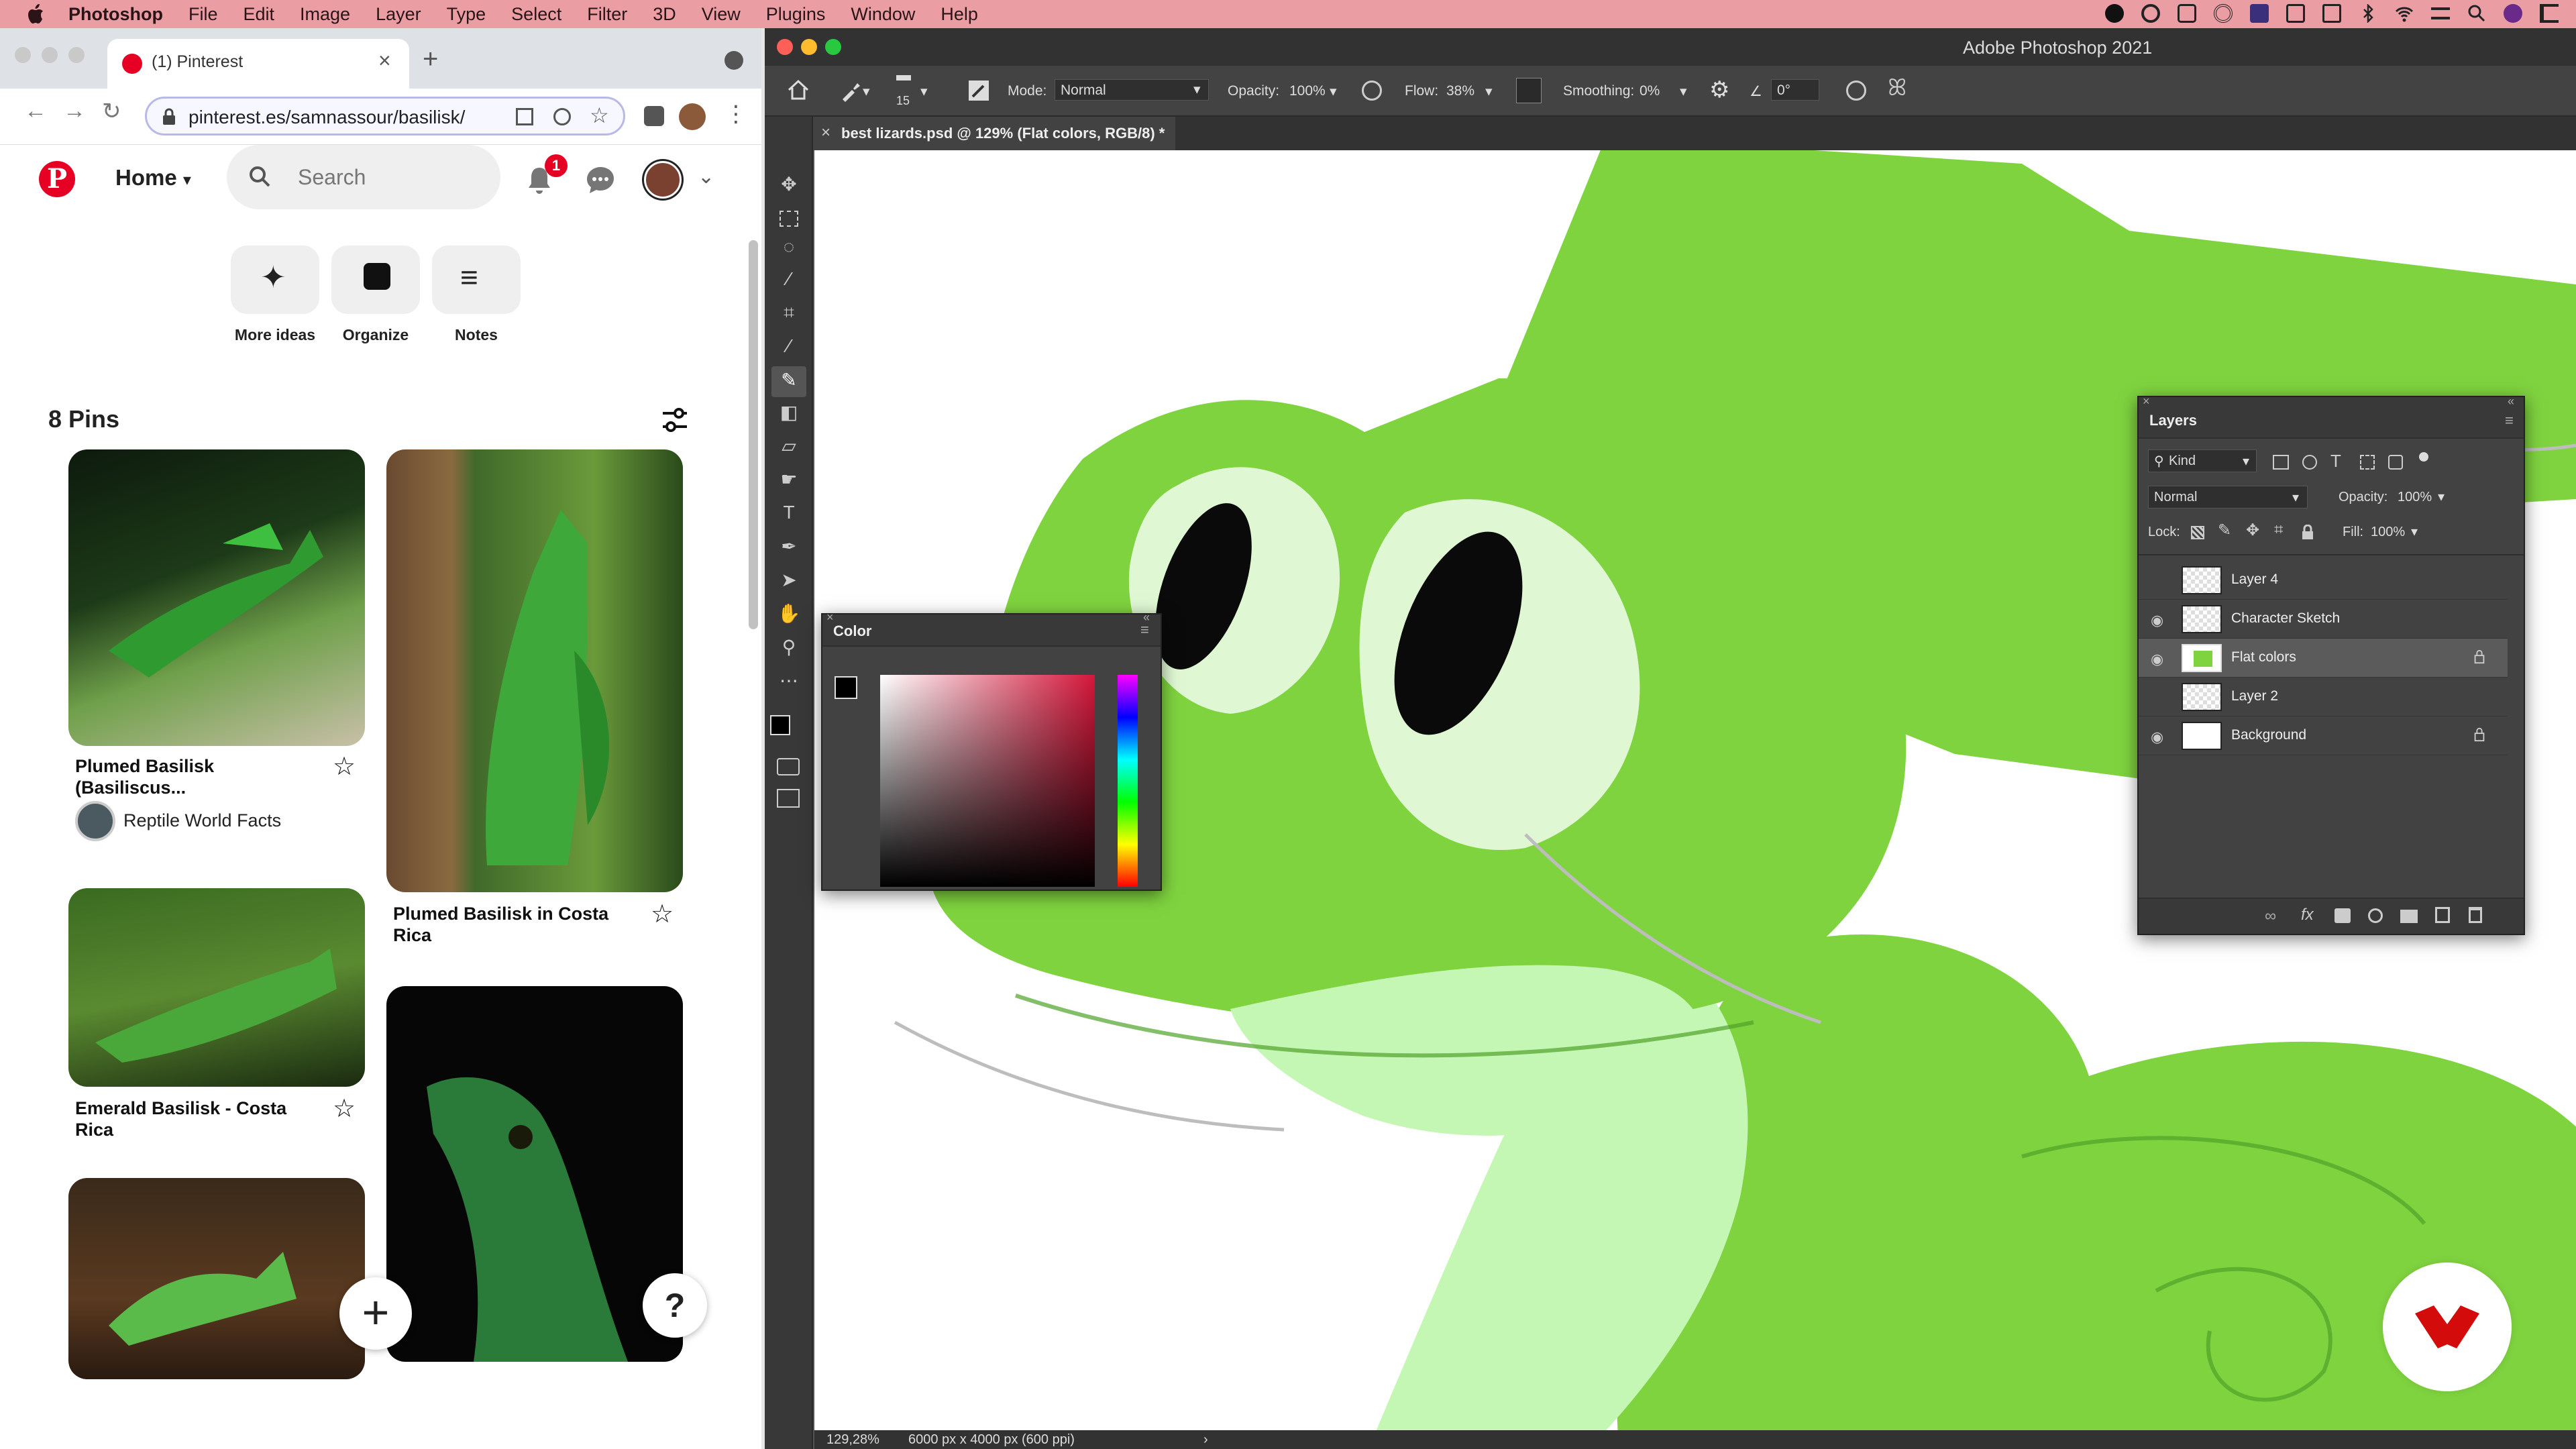 The width and height of the screenshot is (2576, 1449). Describe the element at coordinates (35, 14) in the screenshot. I see `apple-menu-icon` at that location.